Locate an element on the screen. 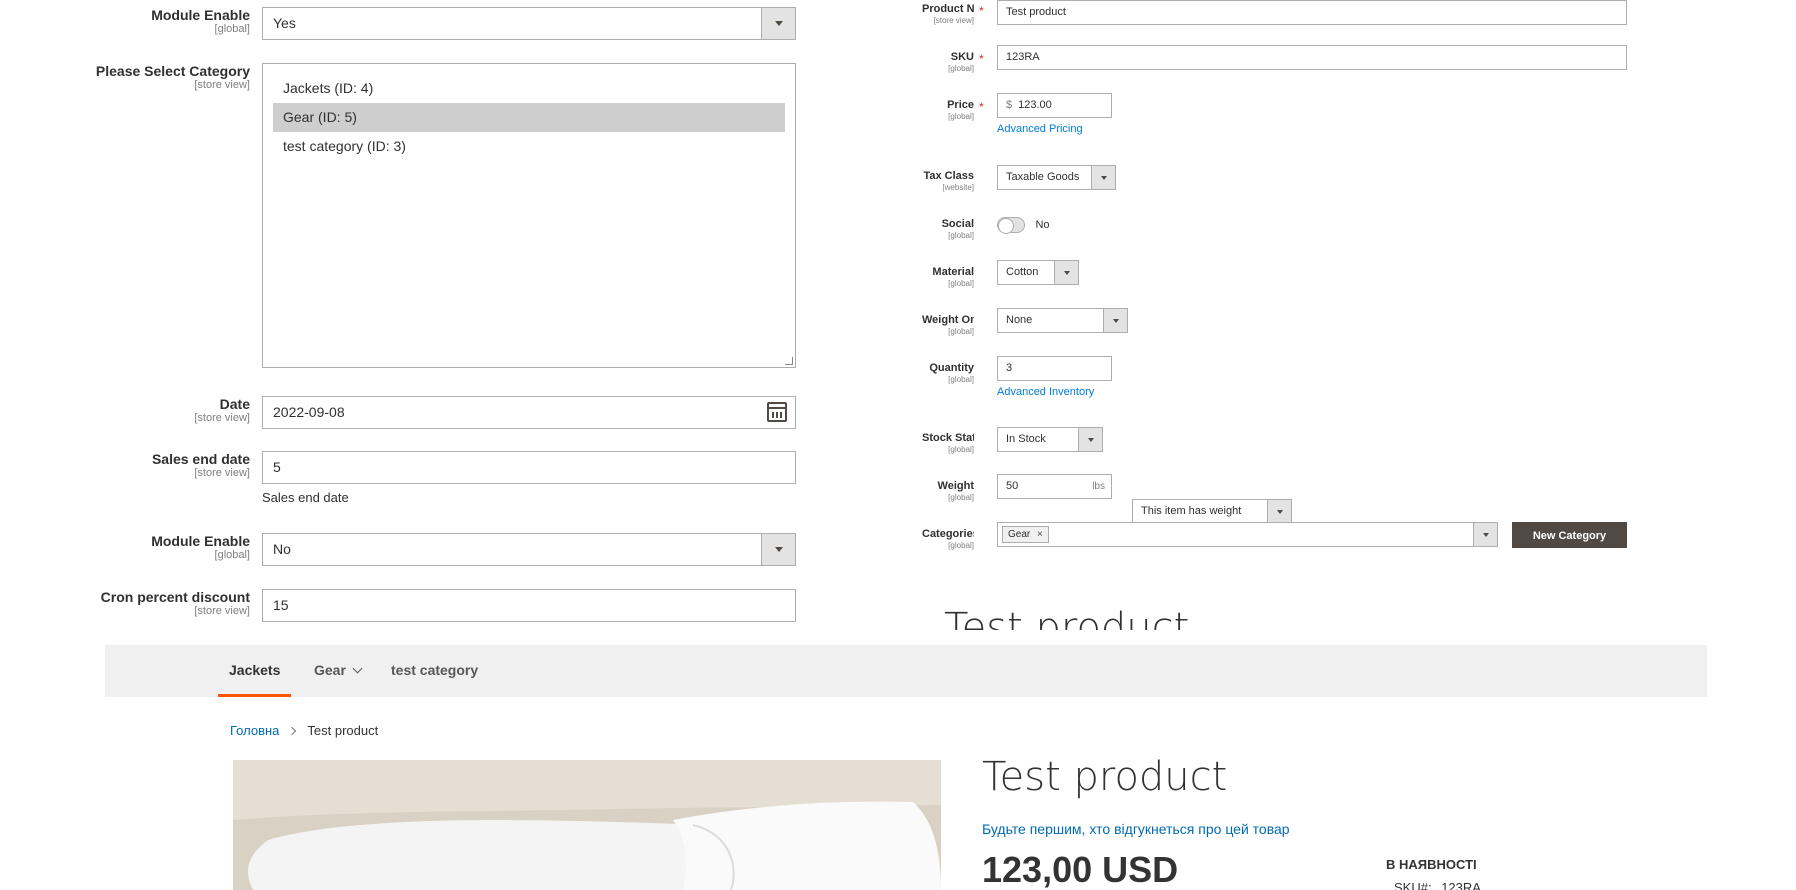 Image resolution: width=1796 pixels, height=890 pixels. scope-label: [website] is located at coordinates (958, 187).